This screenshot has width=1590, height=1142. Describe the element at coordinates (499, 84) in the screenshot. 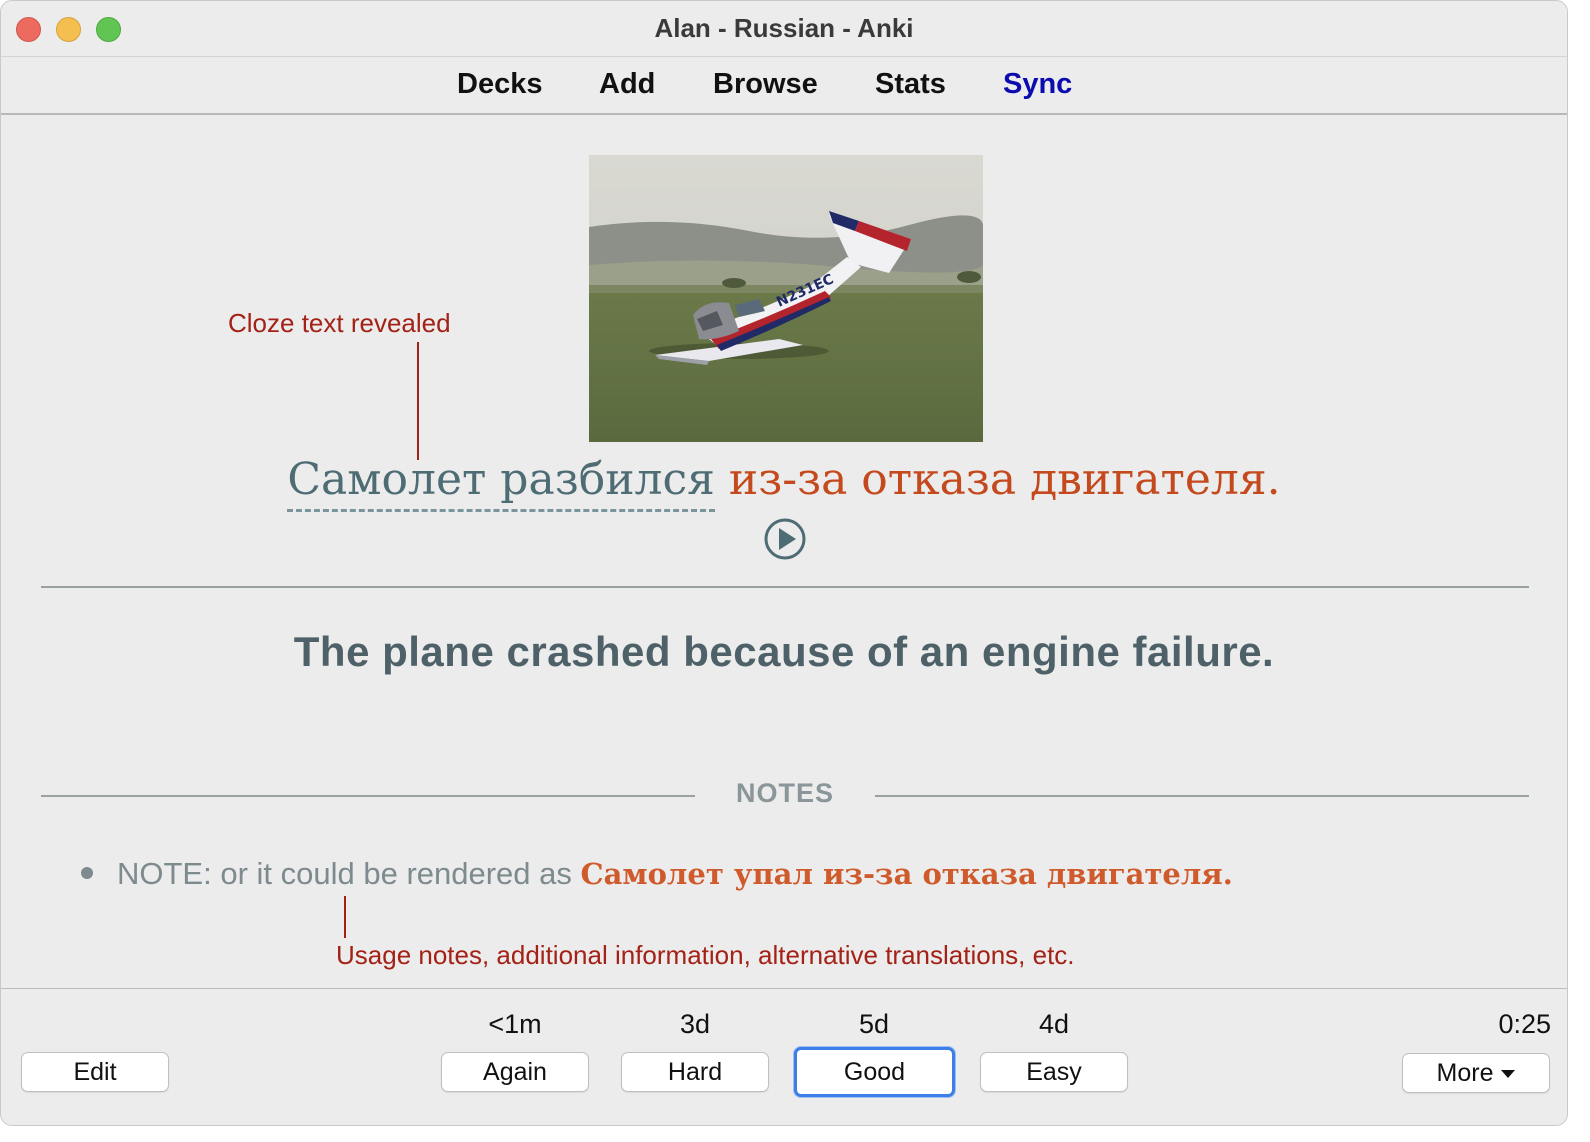

I see `toolbar-decks: Decks` at that location.